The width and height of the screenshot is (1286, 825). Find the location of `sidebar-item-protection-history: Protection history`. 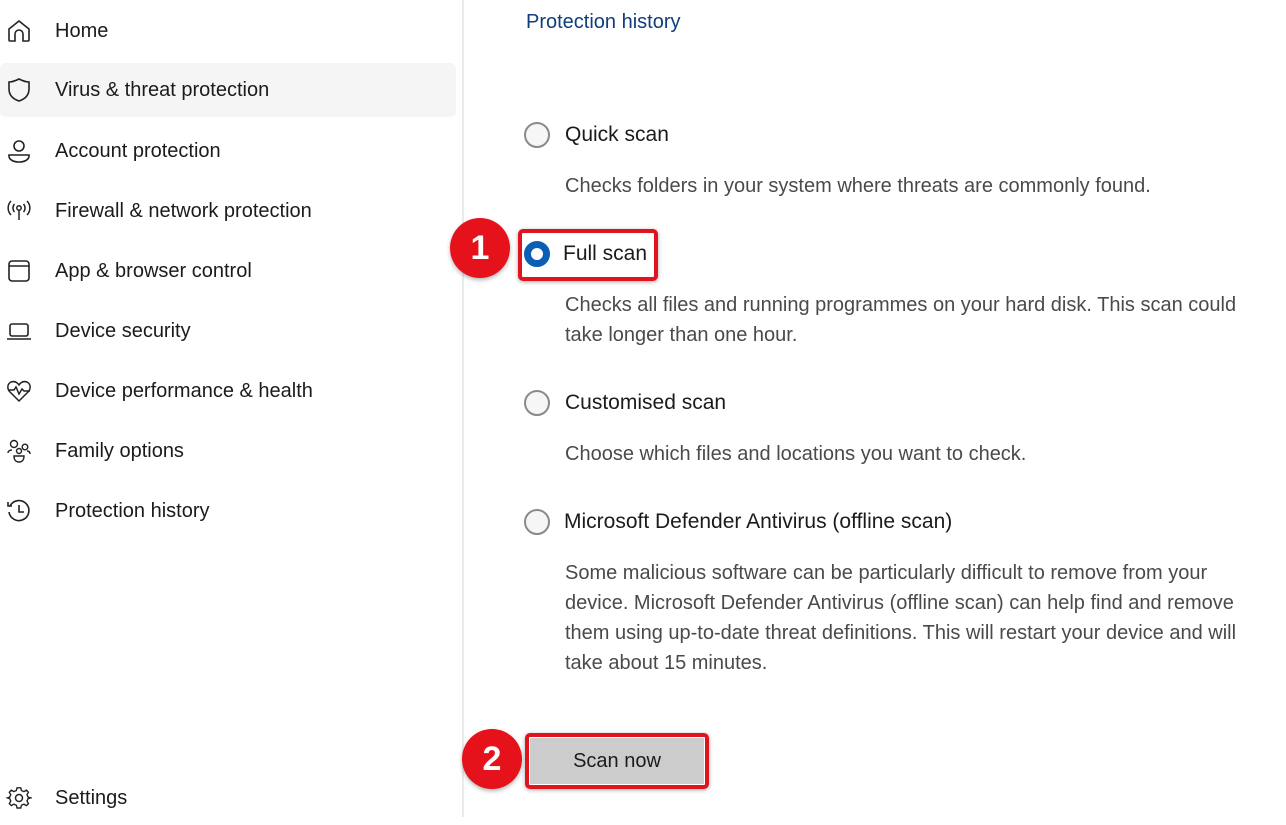

sidebar-item-protection-history: Protection history is located at coordinates (228, 511).